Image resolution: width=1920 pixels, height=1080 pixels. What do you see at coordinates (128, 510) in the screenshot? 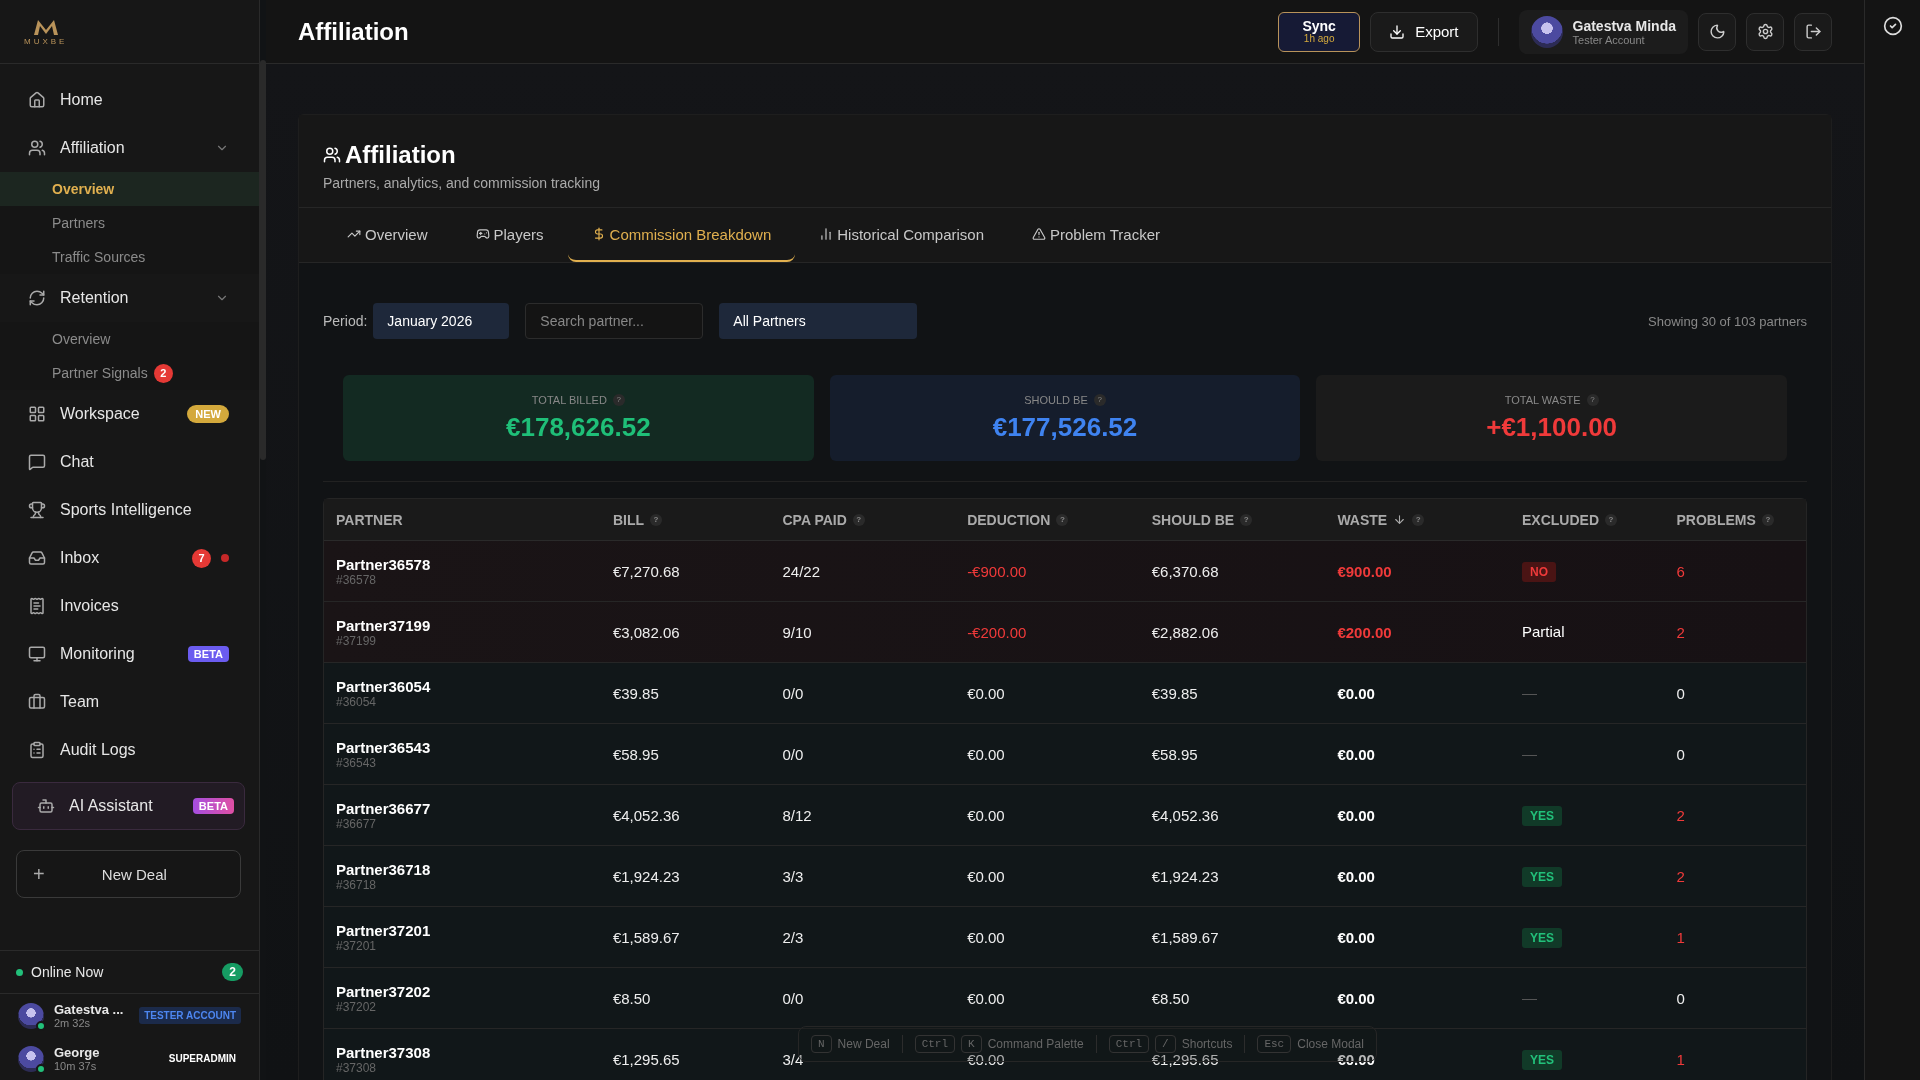
I see `nav-item: Sports Intelligence` at bounding box center [128, 510].